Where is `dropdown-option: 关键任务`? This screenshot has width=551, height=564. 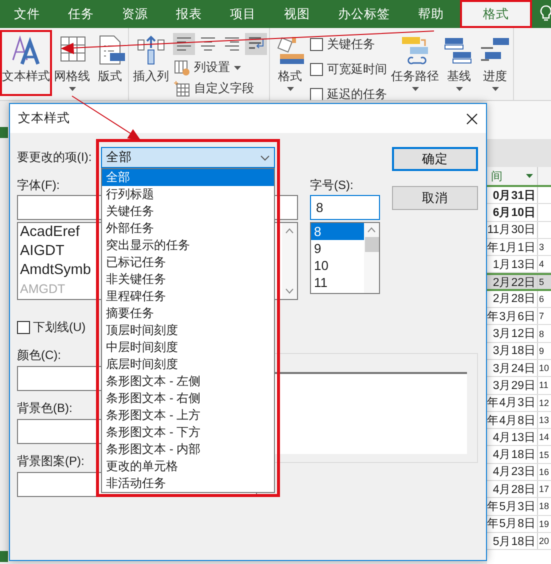
dropdown-option: 关键任务 is located at coordinates (188, 211).